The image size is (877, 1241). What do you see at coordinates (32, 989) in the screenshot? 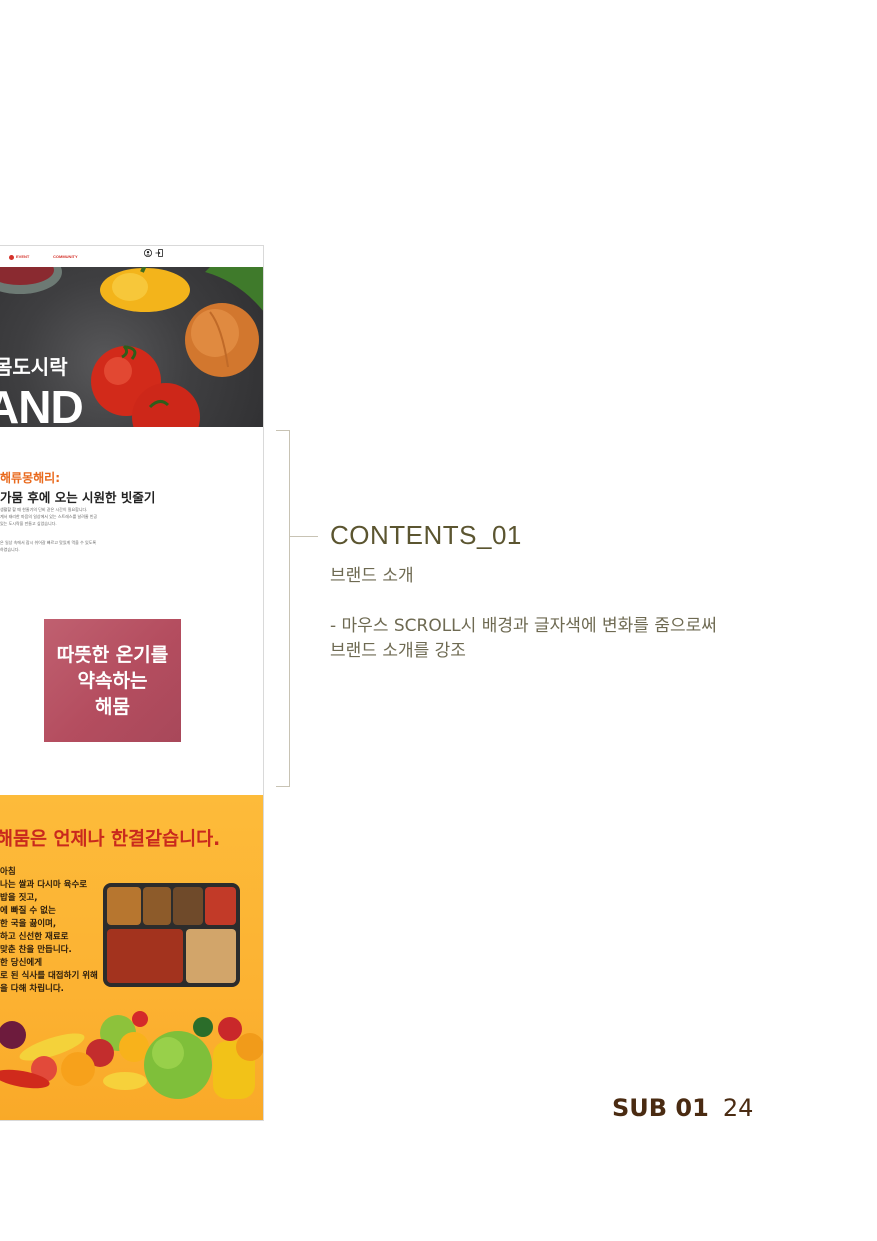
I see `consistency-line: 을 다해 차립니다.` at bounding box center [32, 989].